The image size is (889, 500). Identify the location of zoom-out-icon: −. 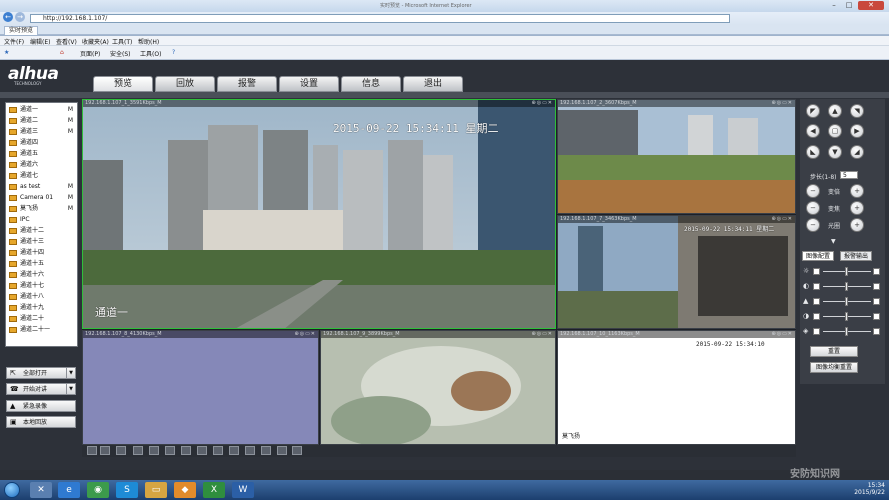
(813, 191).